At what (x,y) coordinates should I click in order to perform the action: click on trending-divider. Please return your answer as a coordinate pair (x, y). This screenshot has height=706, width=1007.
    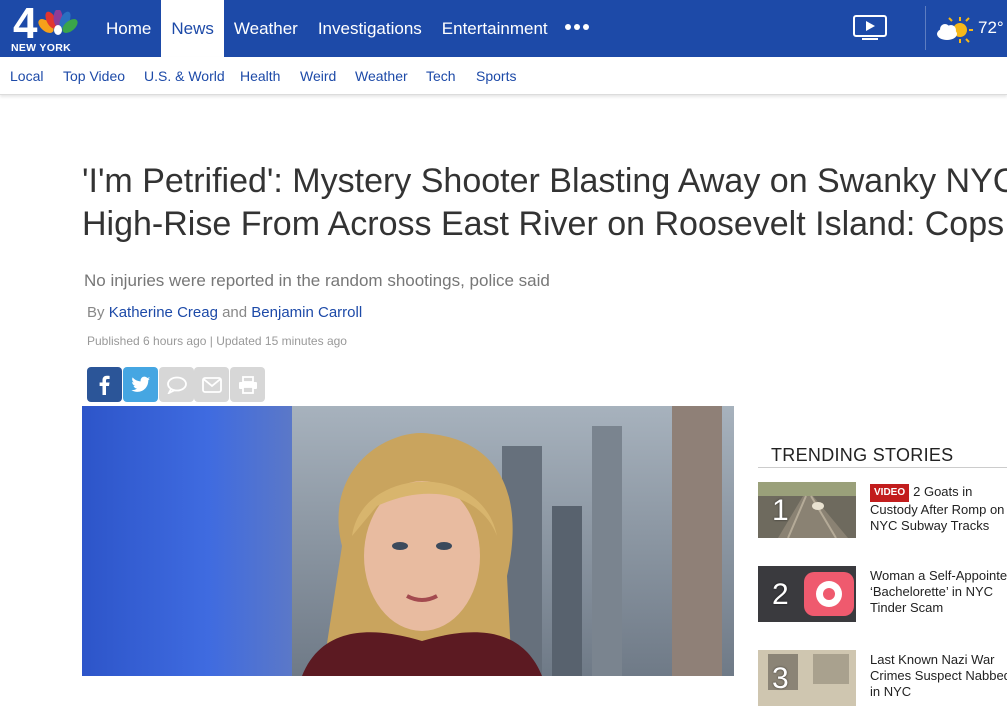
    Looking at the image, I should click on (882, 467).